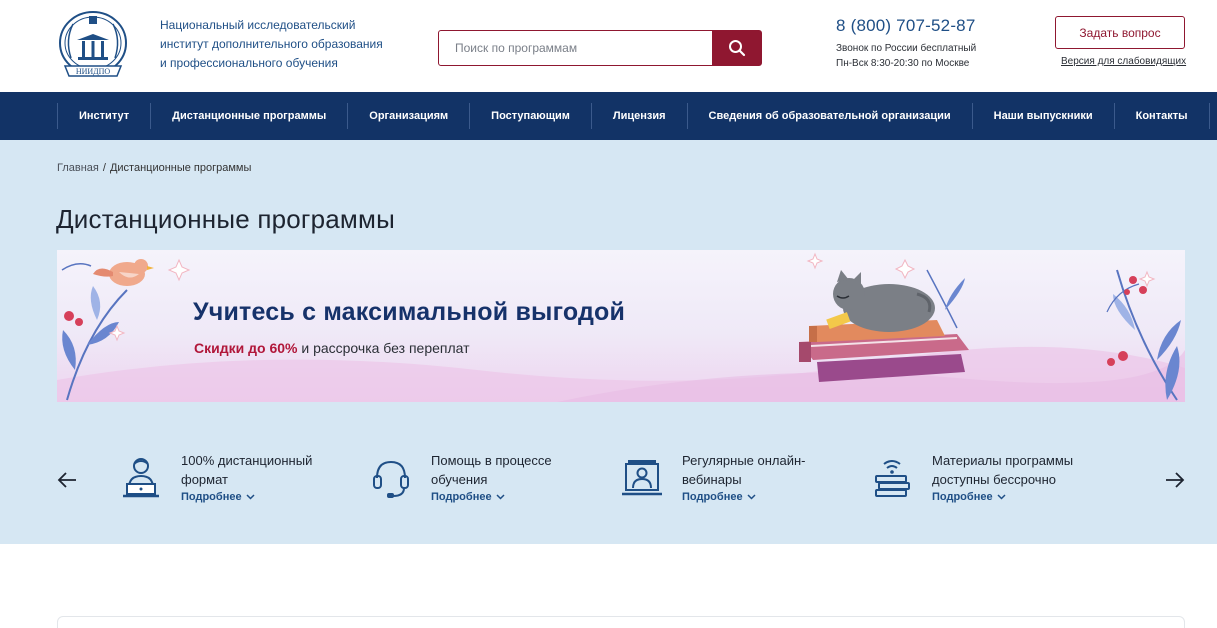 The height and width of the screenshot is (628, 1217). What do you see at coordinates (67, 480) in the screenshot?
I see `arrow-left-icon` at bounding box center [67, 480].